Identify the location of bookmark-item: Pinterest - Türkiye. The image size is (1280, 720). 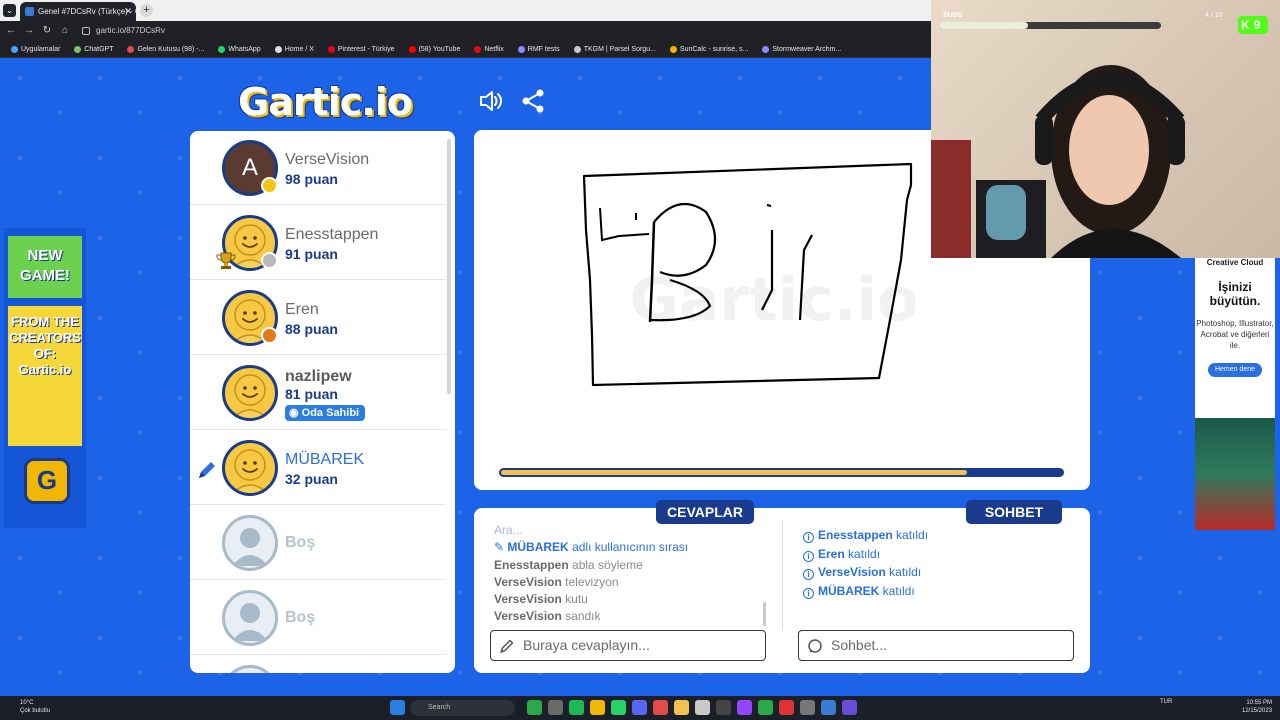
(361, 49).